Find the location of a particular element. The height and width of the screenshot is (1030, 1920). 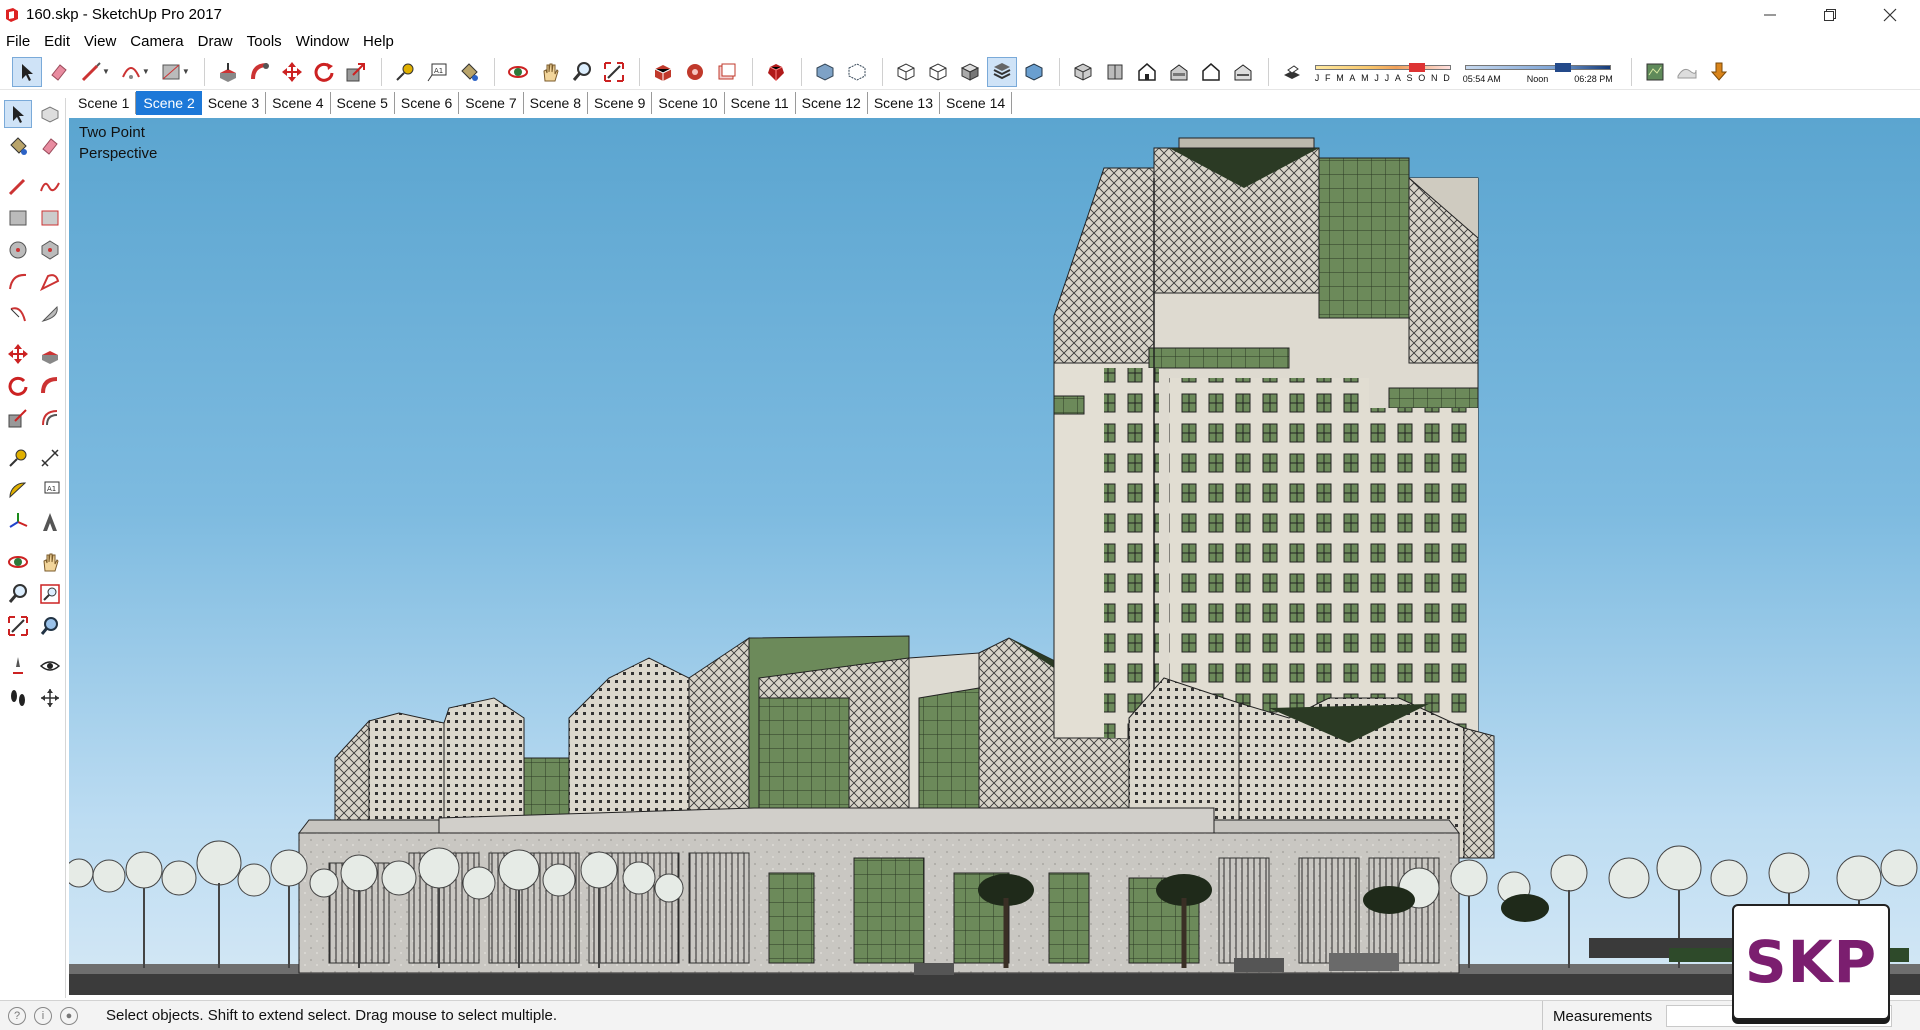

scene-tab: Scene 12 is located at coordinates (832, 102).